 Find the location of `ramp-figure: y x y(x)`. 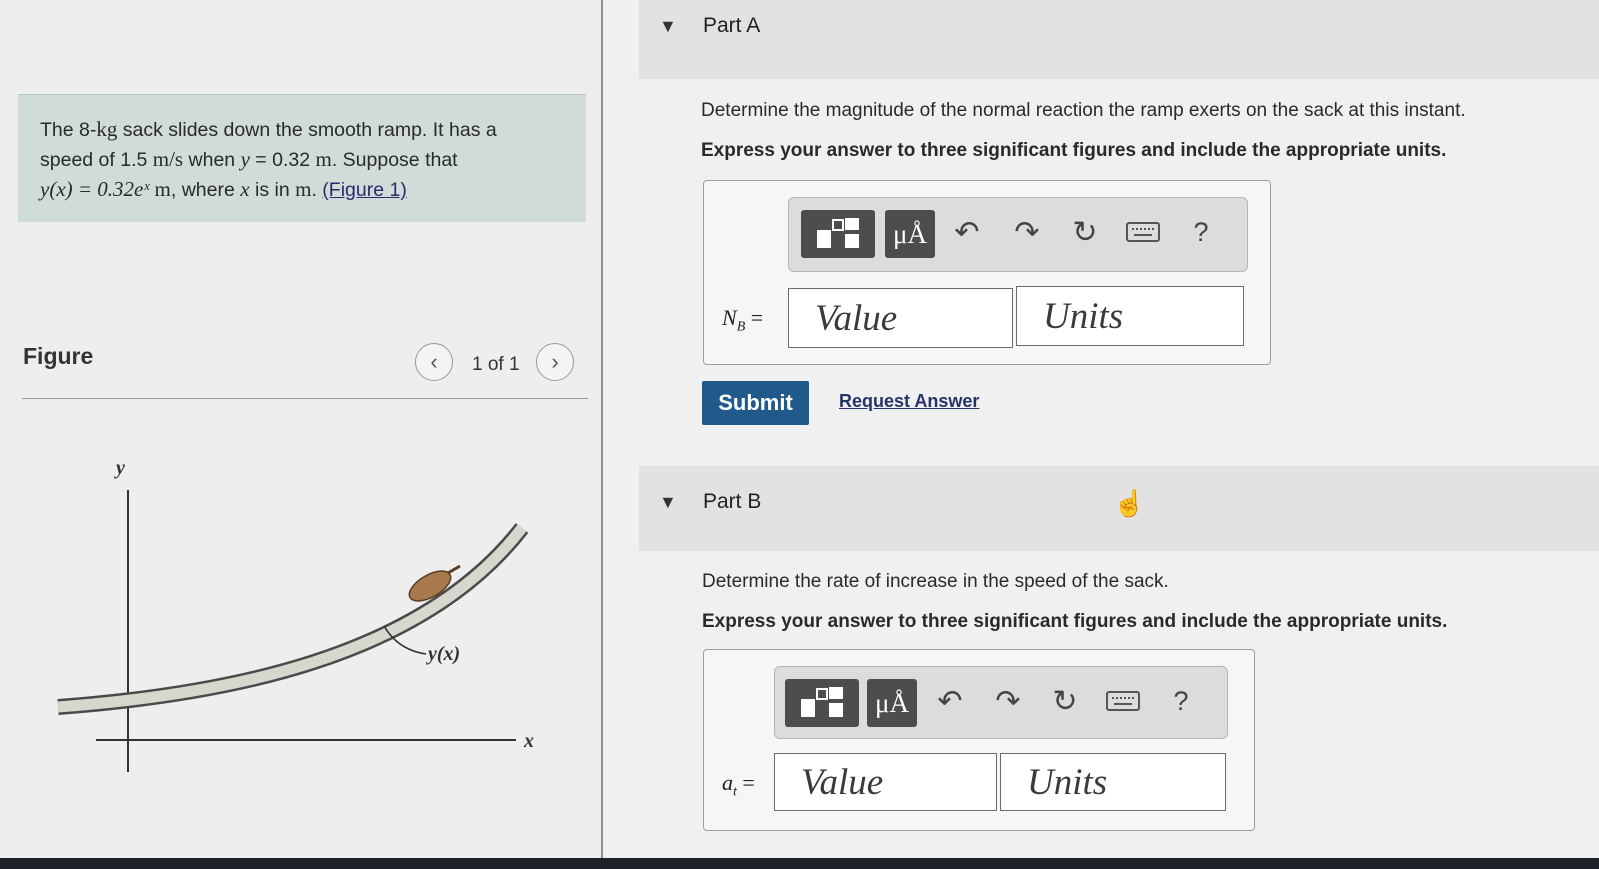

ramp-figure: y x y(x) is located at coordinates (295, 614).